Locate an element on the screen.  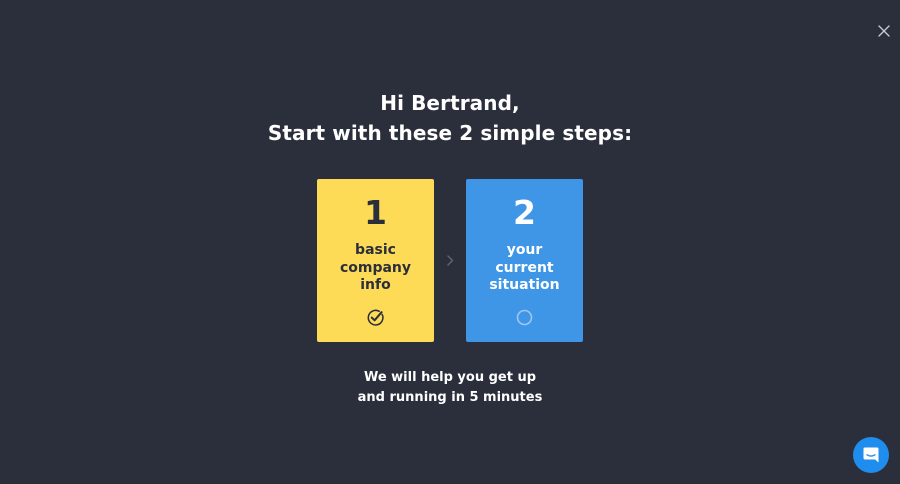
chat-button is located at coordinates (871, 455).